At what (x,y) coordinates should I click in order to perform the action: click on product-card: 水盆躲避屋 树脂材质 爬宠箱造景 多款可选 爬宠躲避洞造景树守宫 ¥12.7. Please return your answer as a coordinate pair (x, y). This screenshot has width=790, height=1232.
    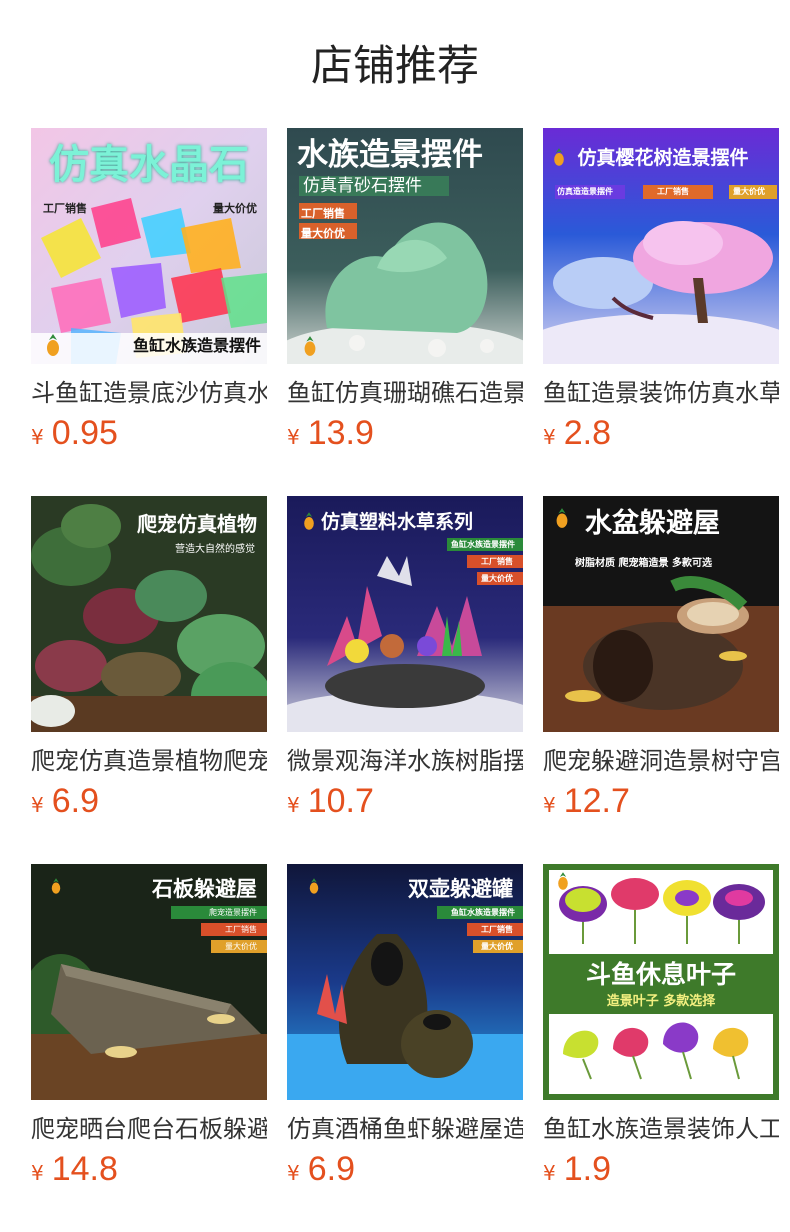
    Looking at the image, I should click on (661, 680).